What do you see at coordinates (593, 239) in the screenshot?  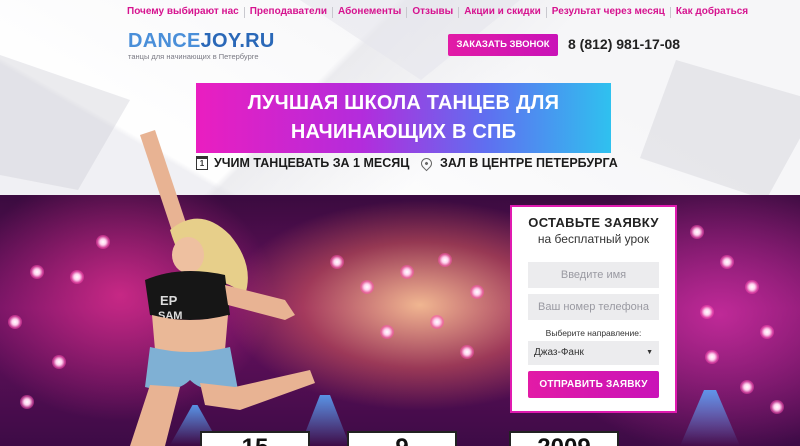 I see `form-subtitle: на бесплатный урок` at bounding box center [593, 239].